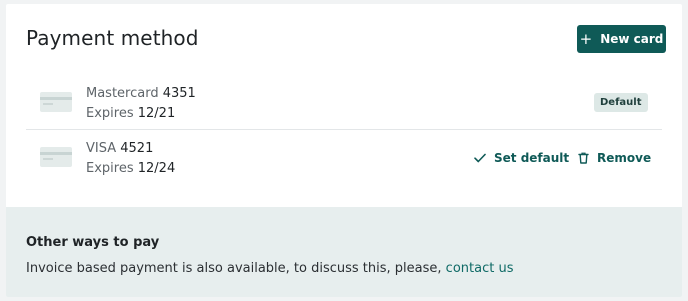 Image resolution: width=688 pixels, height=301 pixels. I want to click on new-card-button: + New card, so click(621, 39).